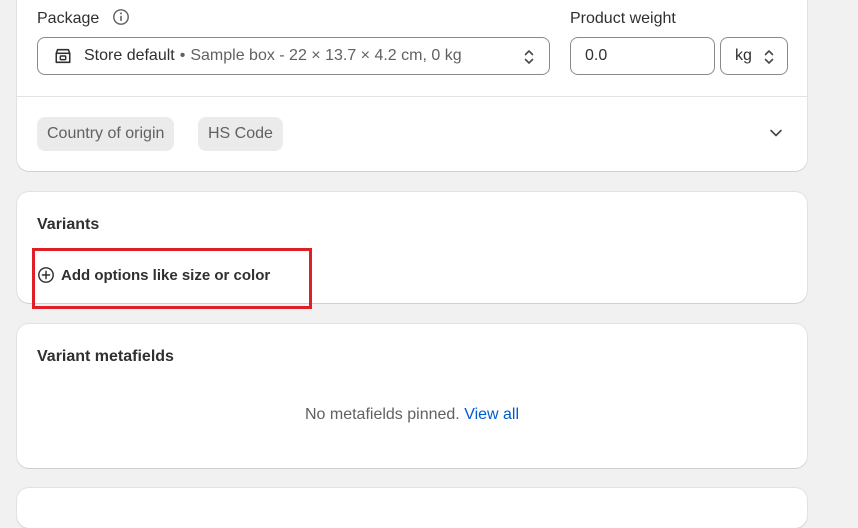  I want to click on product-weight-input: 0.0, so click(642, 56).